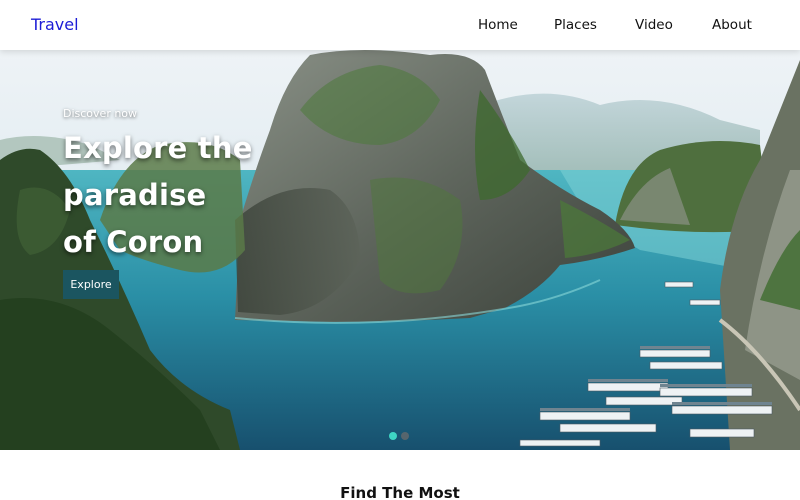  I want to click on hero-headline: Explore the paradise of Coron, so click(158, 195).